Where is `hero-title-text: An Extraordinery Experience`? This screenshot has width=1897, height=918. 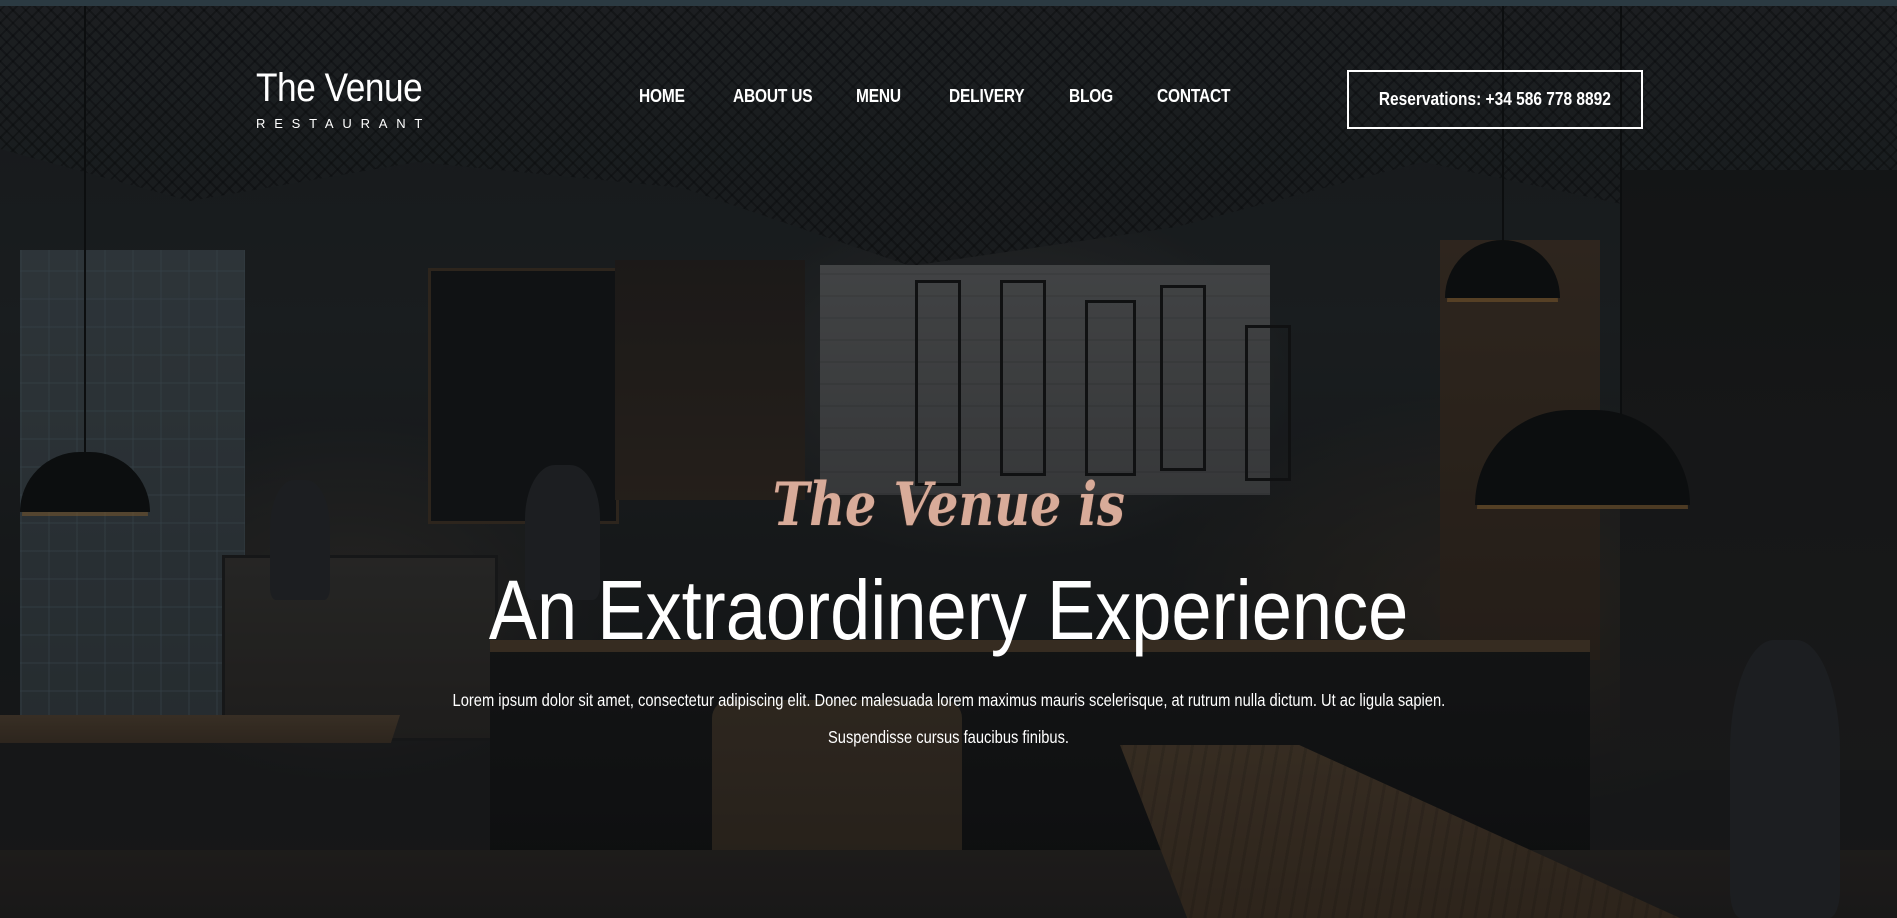 hero-title-text: An Extraordinery Experience is located at coordinates (948, 610).